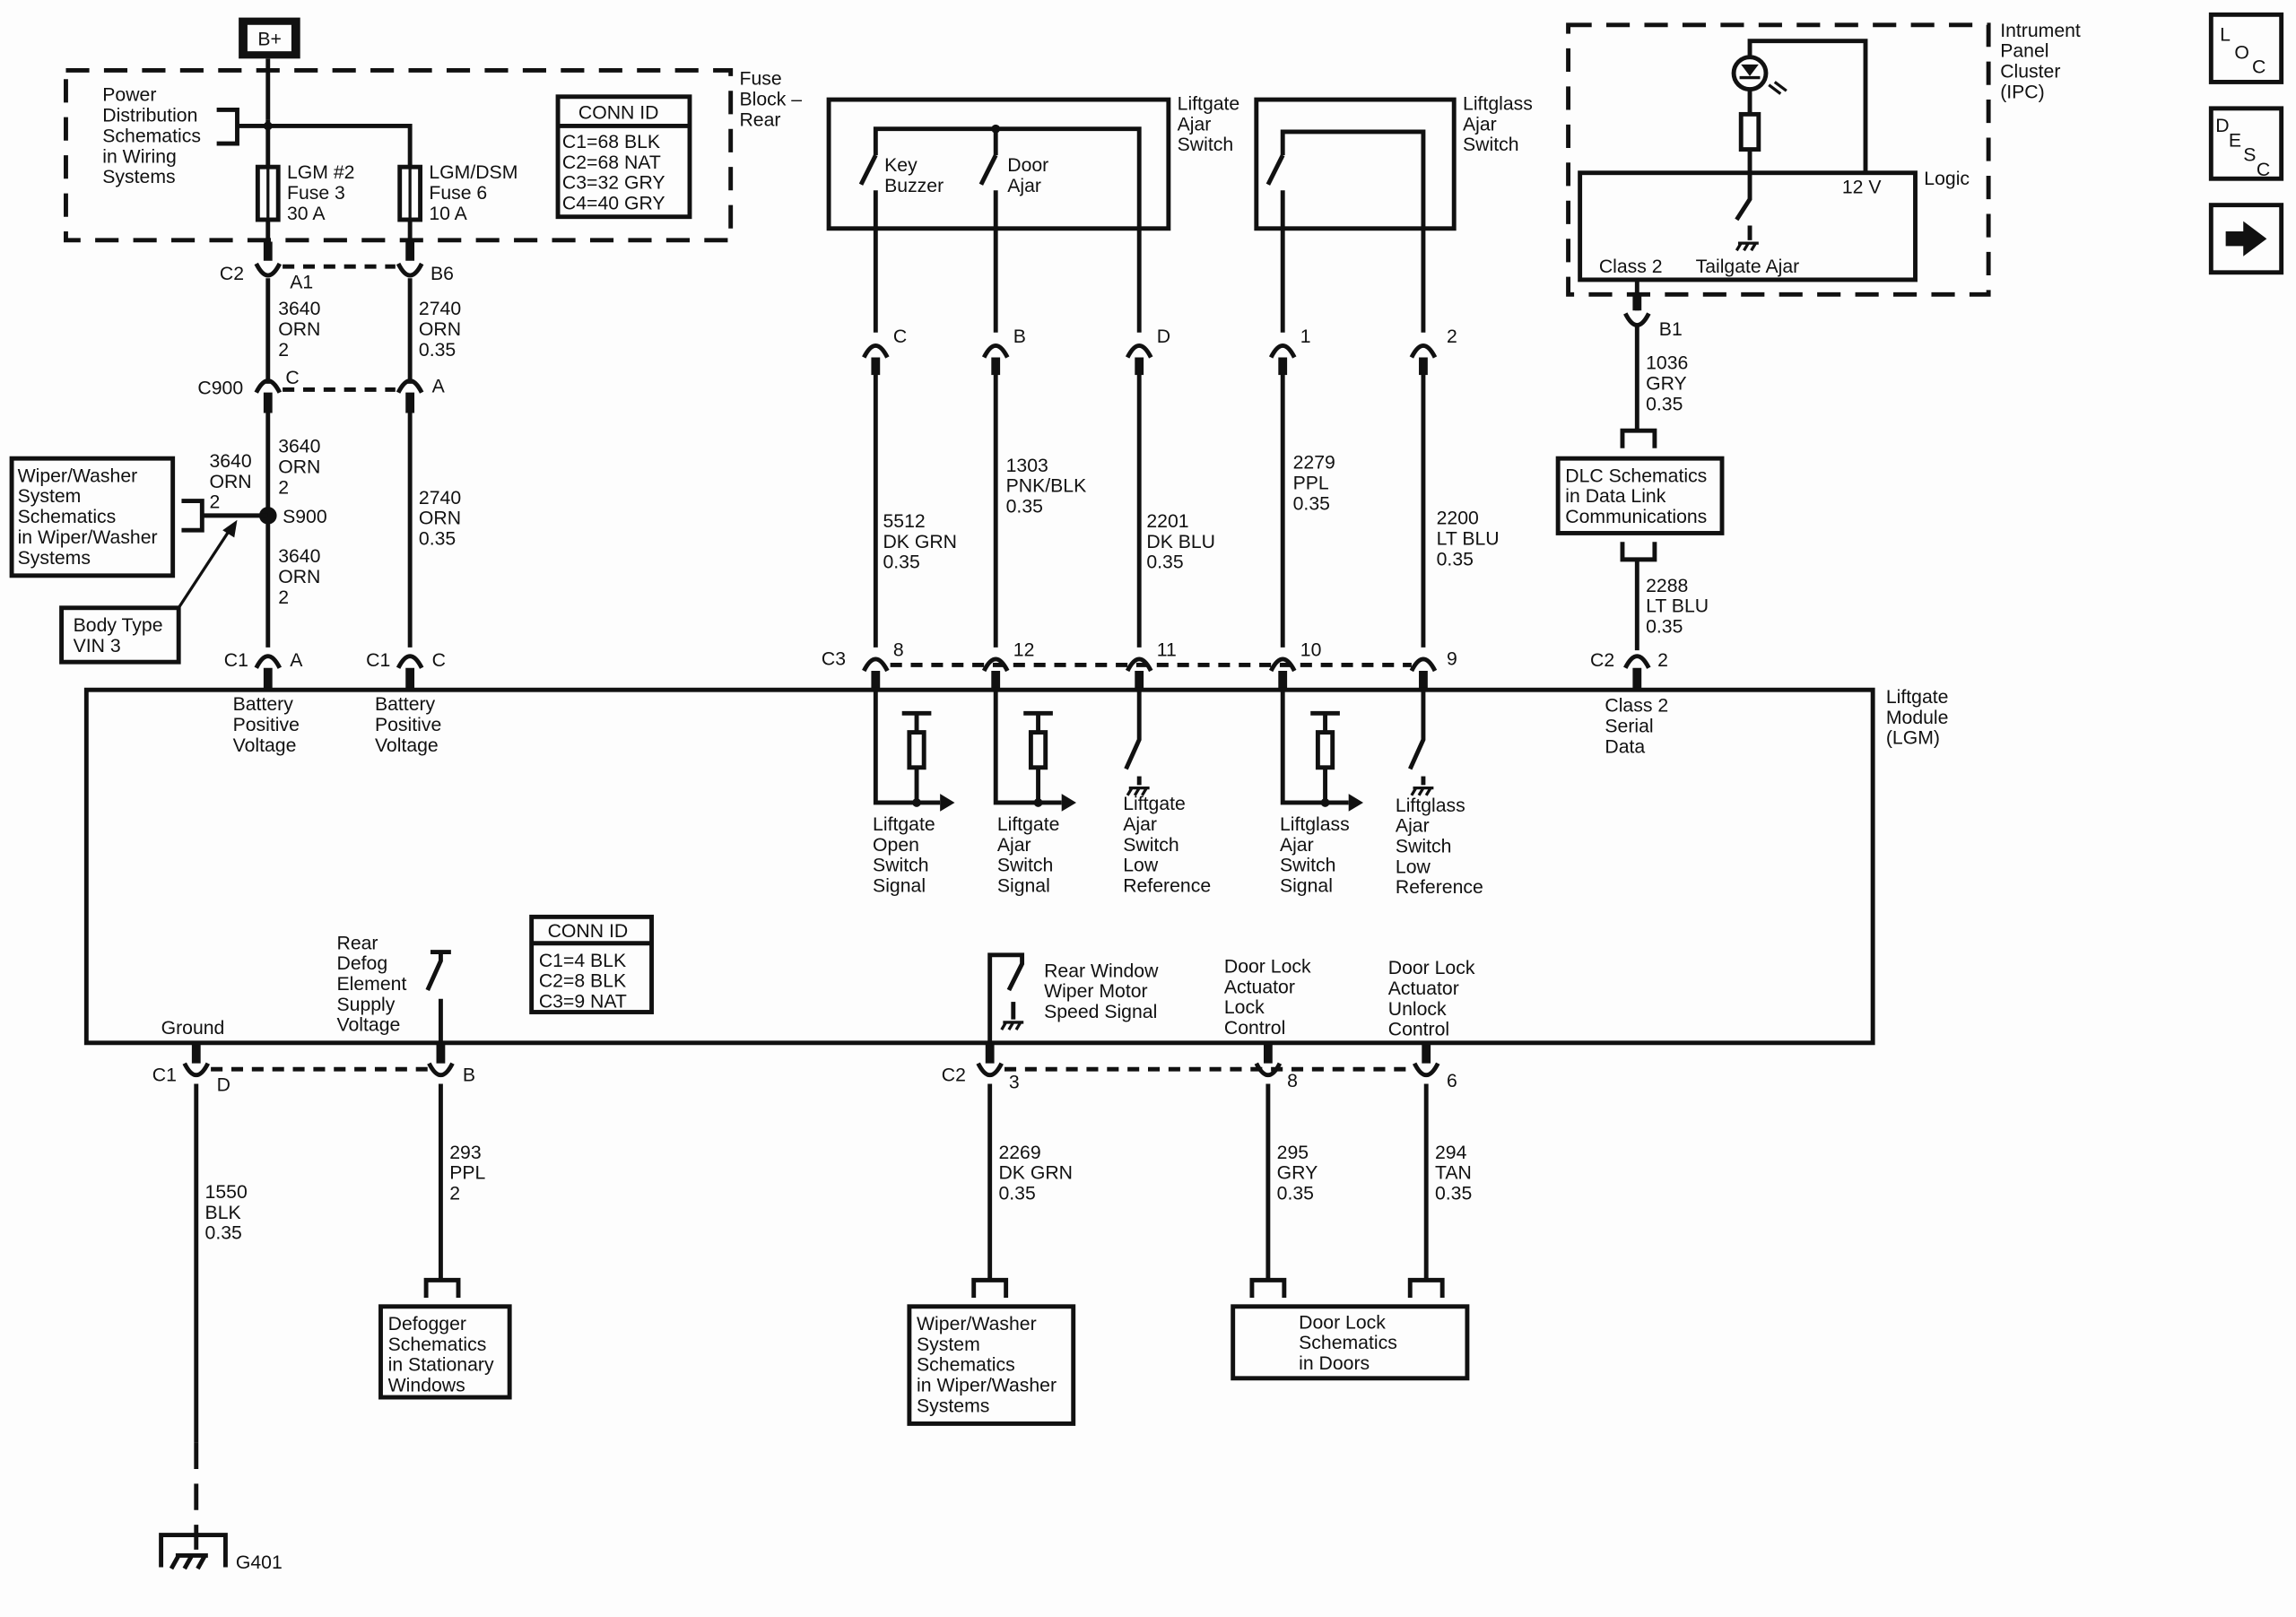  Describe the element at coordinates (1917, 718) in the screenshot. I see `svg-text: Module` at that location.